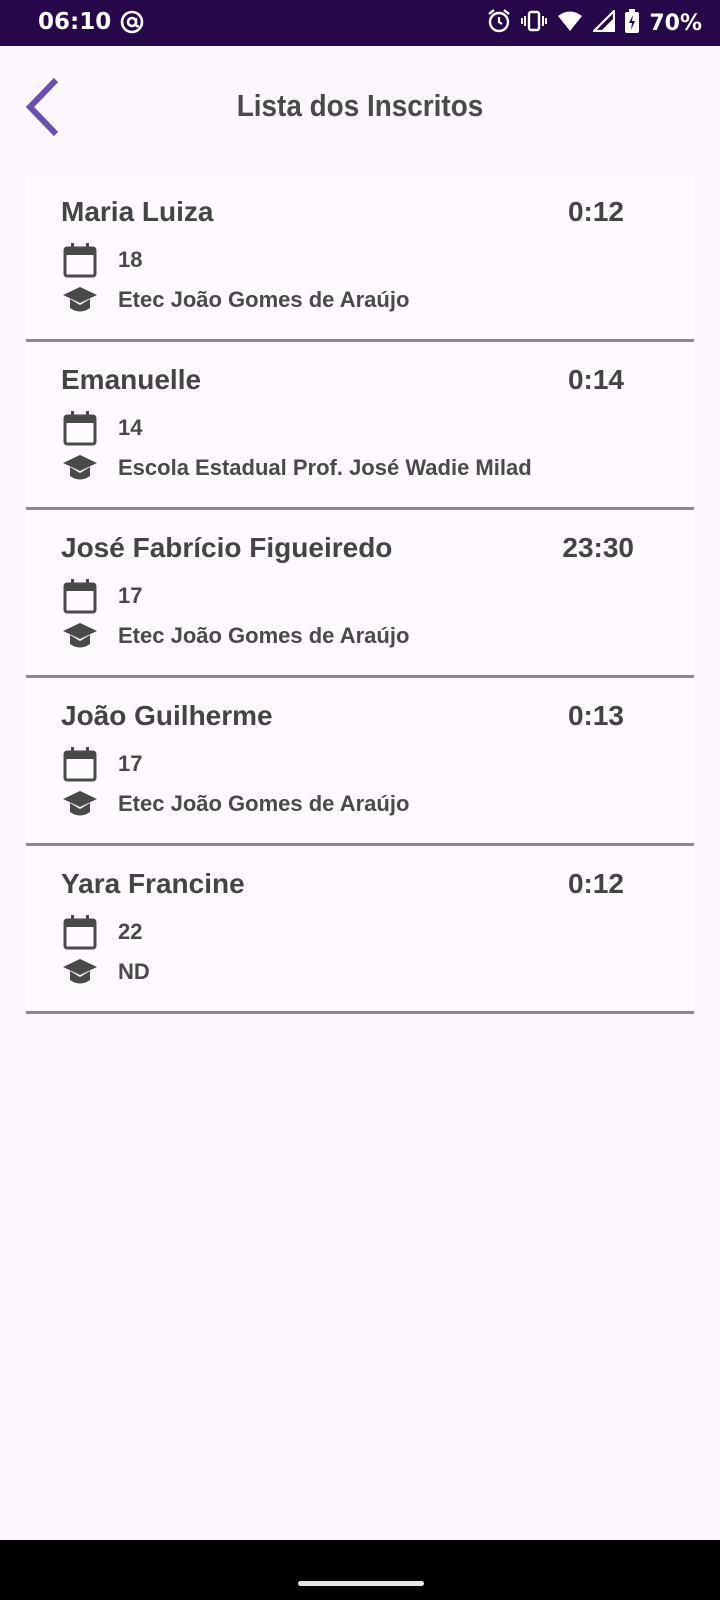  Describe the element at coordinates (75, 22) in the screenshot. I see `status-time: 06:10` at that location.